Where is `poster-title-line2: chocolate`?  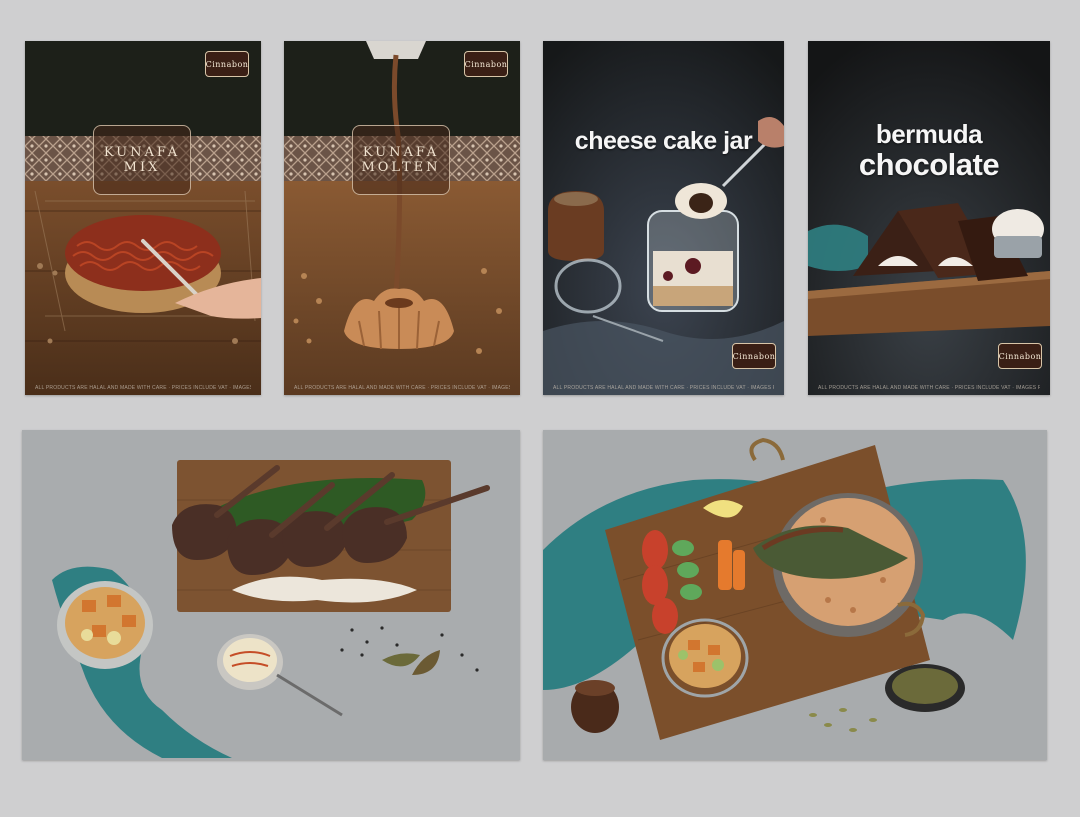
poster-title-line2: chocolate is located at coordinates (929, 164).